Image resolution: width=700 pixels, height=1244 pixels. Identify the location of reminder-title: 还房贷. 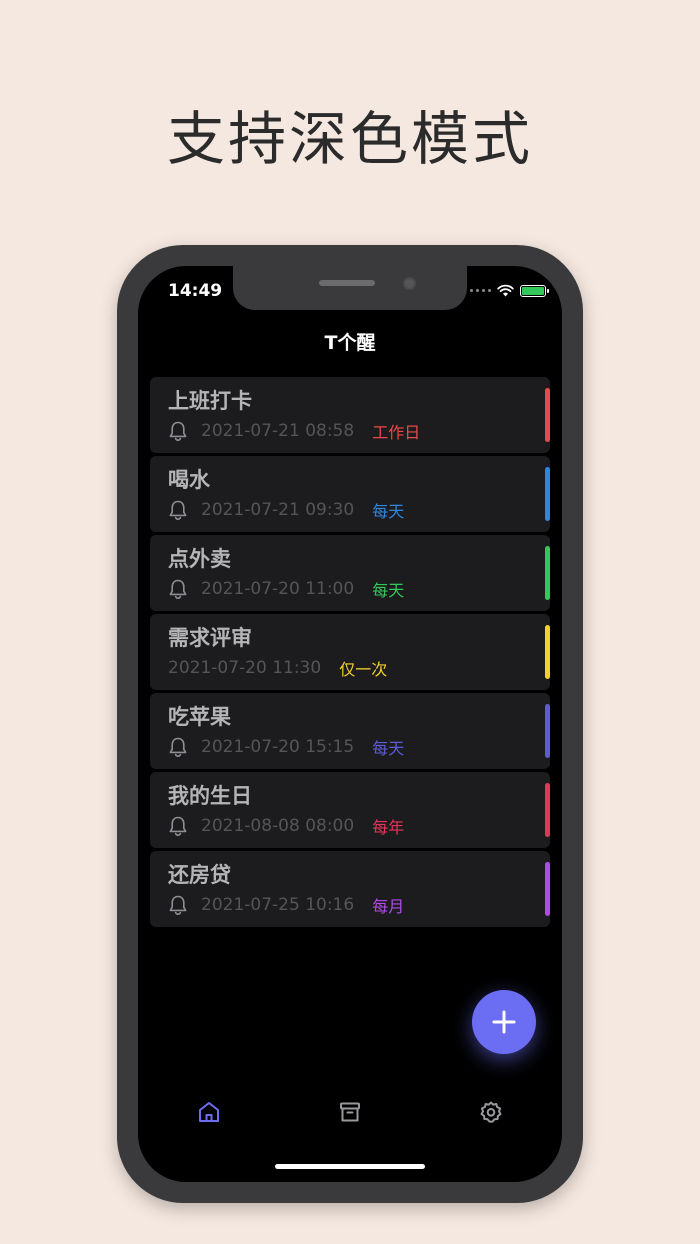
(199, 875).